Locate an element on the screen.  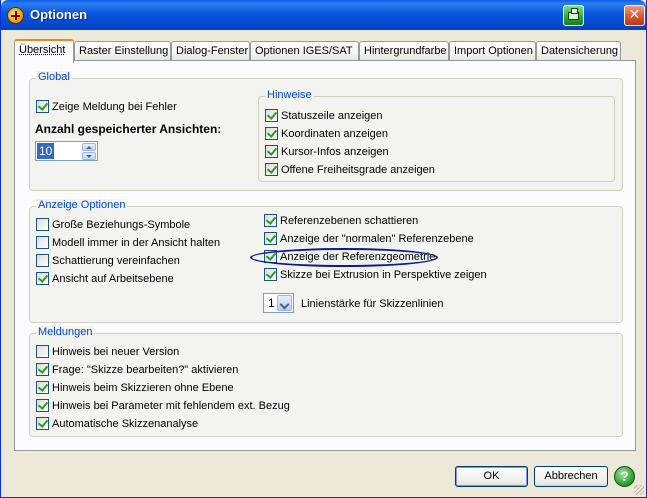
tab-label: Import Optionen is located at coordinates (493, 51).